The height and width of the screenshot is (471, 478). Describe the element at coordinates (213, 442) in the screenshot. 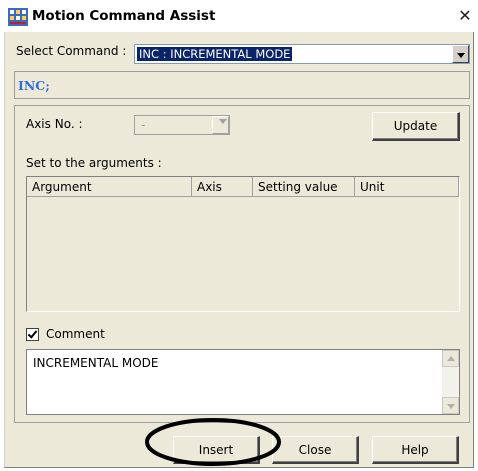

I see `highlight-ellipse` at that location.